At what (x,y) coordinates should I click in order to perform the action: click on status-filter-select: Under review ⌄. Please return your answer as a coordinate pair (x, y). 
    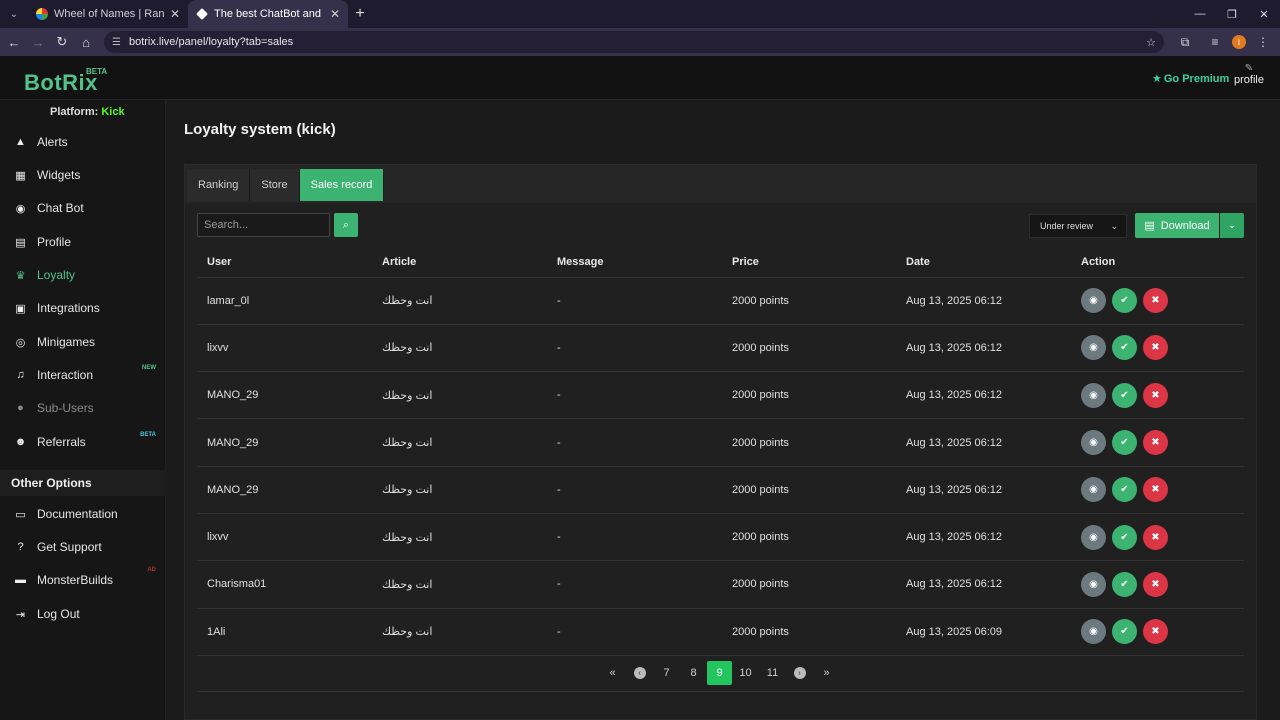
    Looking at the image, I should click on (1078, 226).